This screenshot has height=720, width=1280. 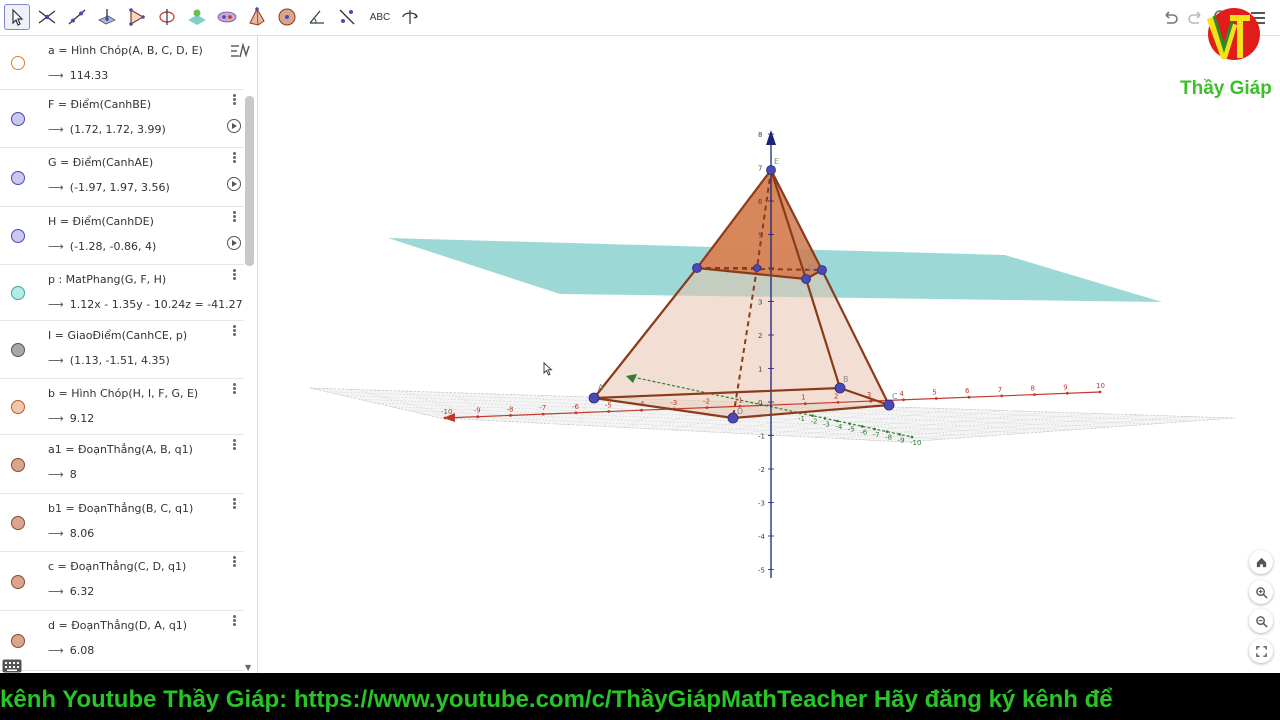 What do you see at coordinates (117, 335) in the screenshot?
I see `algebra-definition: I = GiaoĐiểm(CanhCE, p)` at bounding box center [117, 335].